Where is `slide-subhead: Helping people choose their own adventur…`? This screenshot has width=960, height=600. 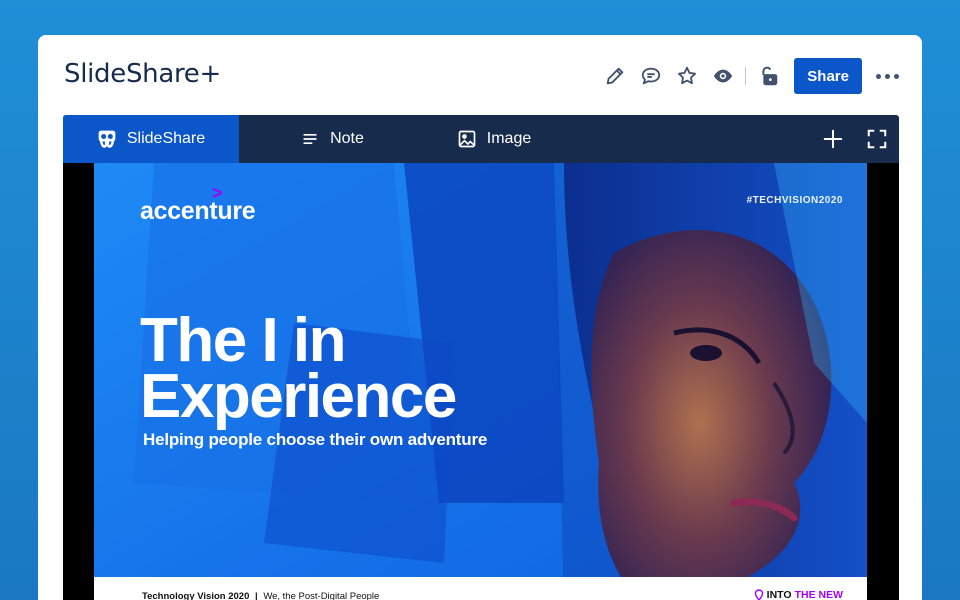 slide-subhead: Helping people choose their own adventur… is located at coordinates (315, 439).